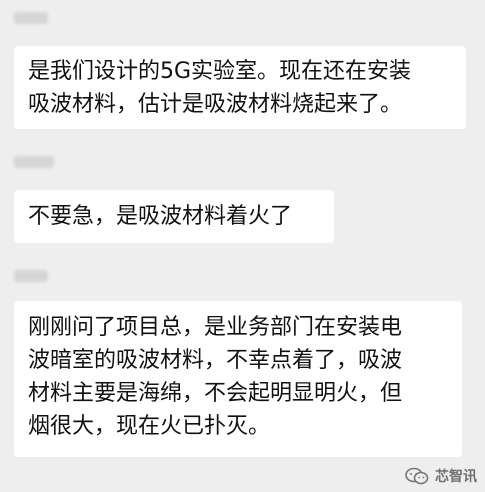 This screenshot has height=492, width=485. I want to click on message-bubble: 不要急，是吸波材料着火了, so click(174, 216).